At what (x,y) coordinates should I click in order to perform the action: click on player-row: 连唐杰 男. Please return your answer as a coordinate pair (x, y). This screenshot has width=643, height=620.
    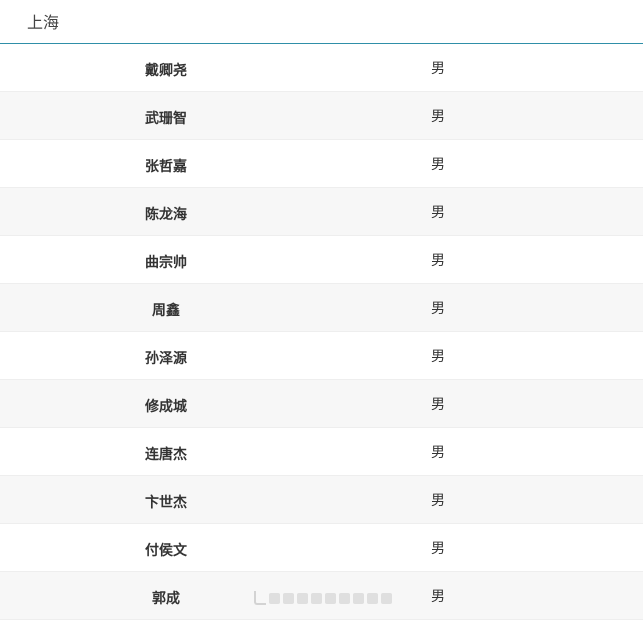
    Looking at the image, I should click on (321, 452).